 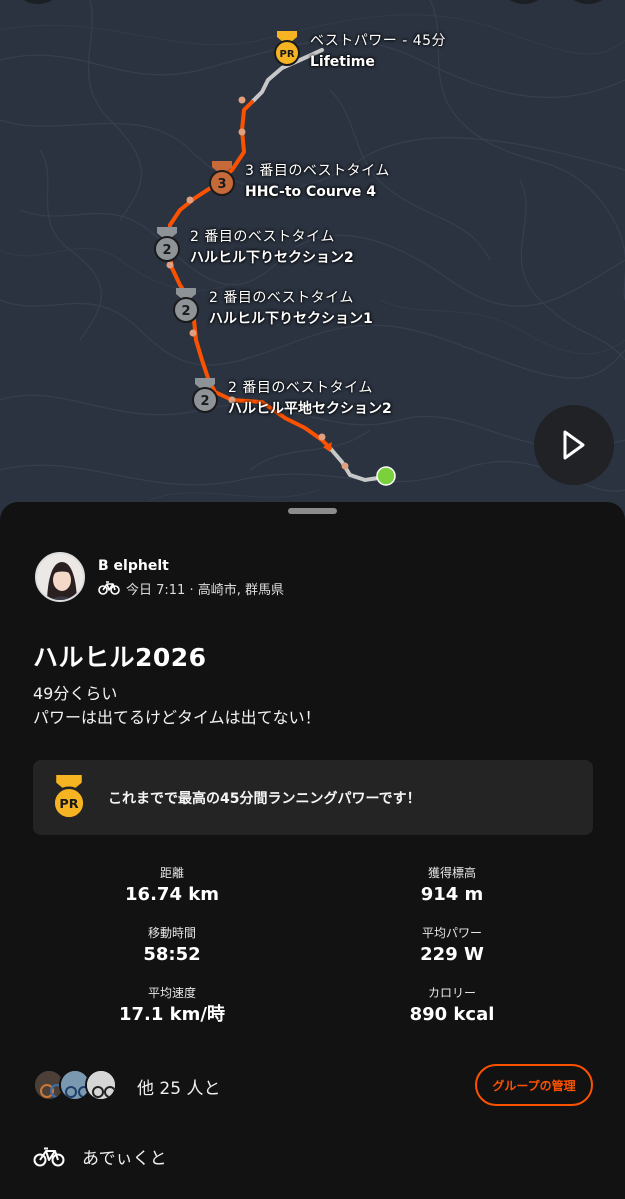 I want to click on stat-label: 移動時間, so click(x=171, y=933).